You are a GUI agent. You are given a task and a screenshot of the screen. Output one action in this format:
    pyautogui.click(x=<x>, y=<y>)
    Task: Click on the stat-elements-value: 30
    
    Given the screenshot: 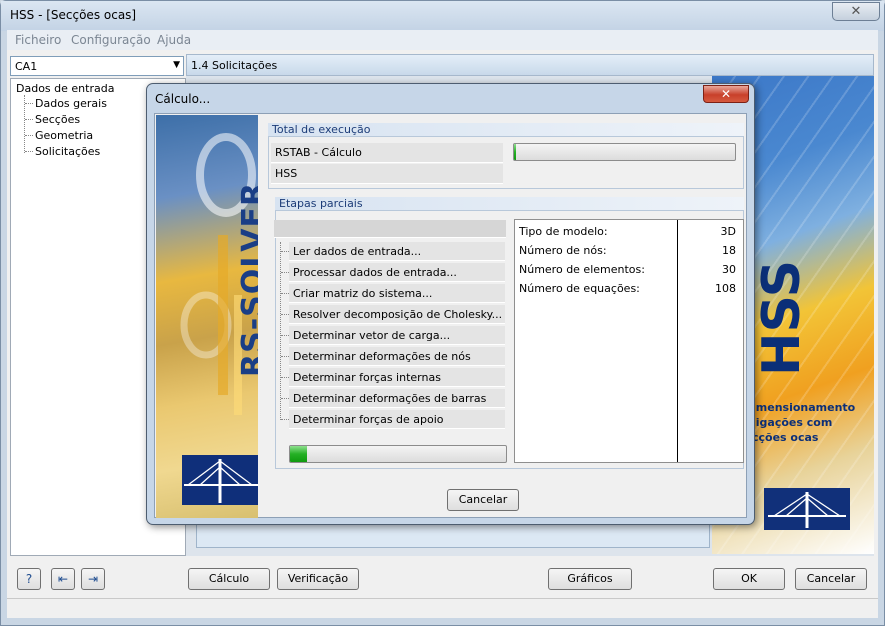 What is the action you would take?
    pyautogui.click(x=729, y=269)
    